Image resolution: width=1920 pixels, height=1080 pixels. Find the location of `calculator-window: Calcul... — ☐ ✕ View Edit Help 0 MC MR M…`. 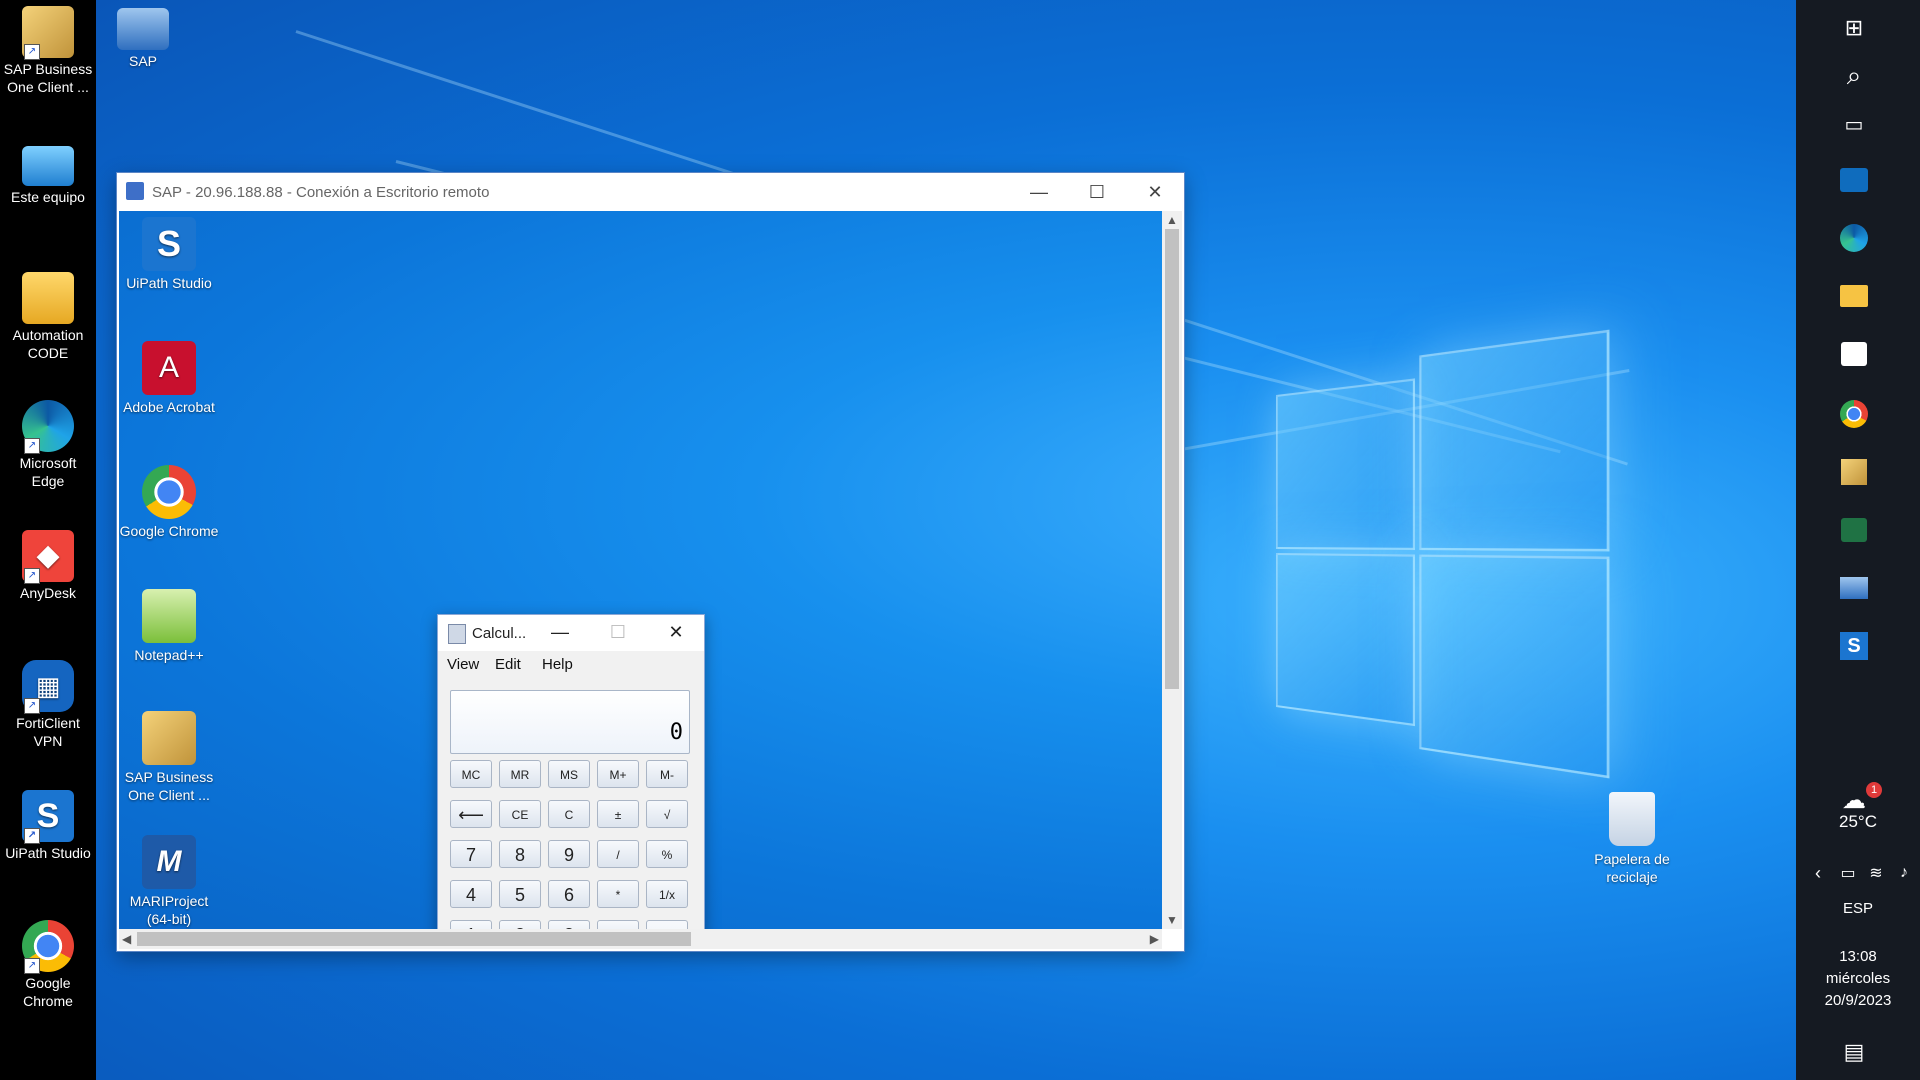

calculator-window: Calcul... — ☐ ✕ View Edit Help 0 MC MR M… is located at coordinates (571, 771).